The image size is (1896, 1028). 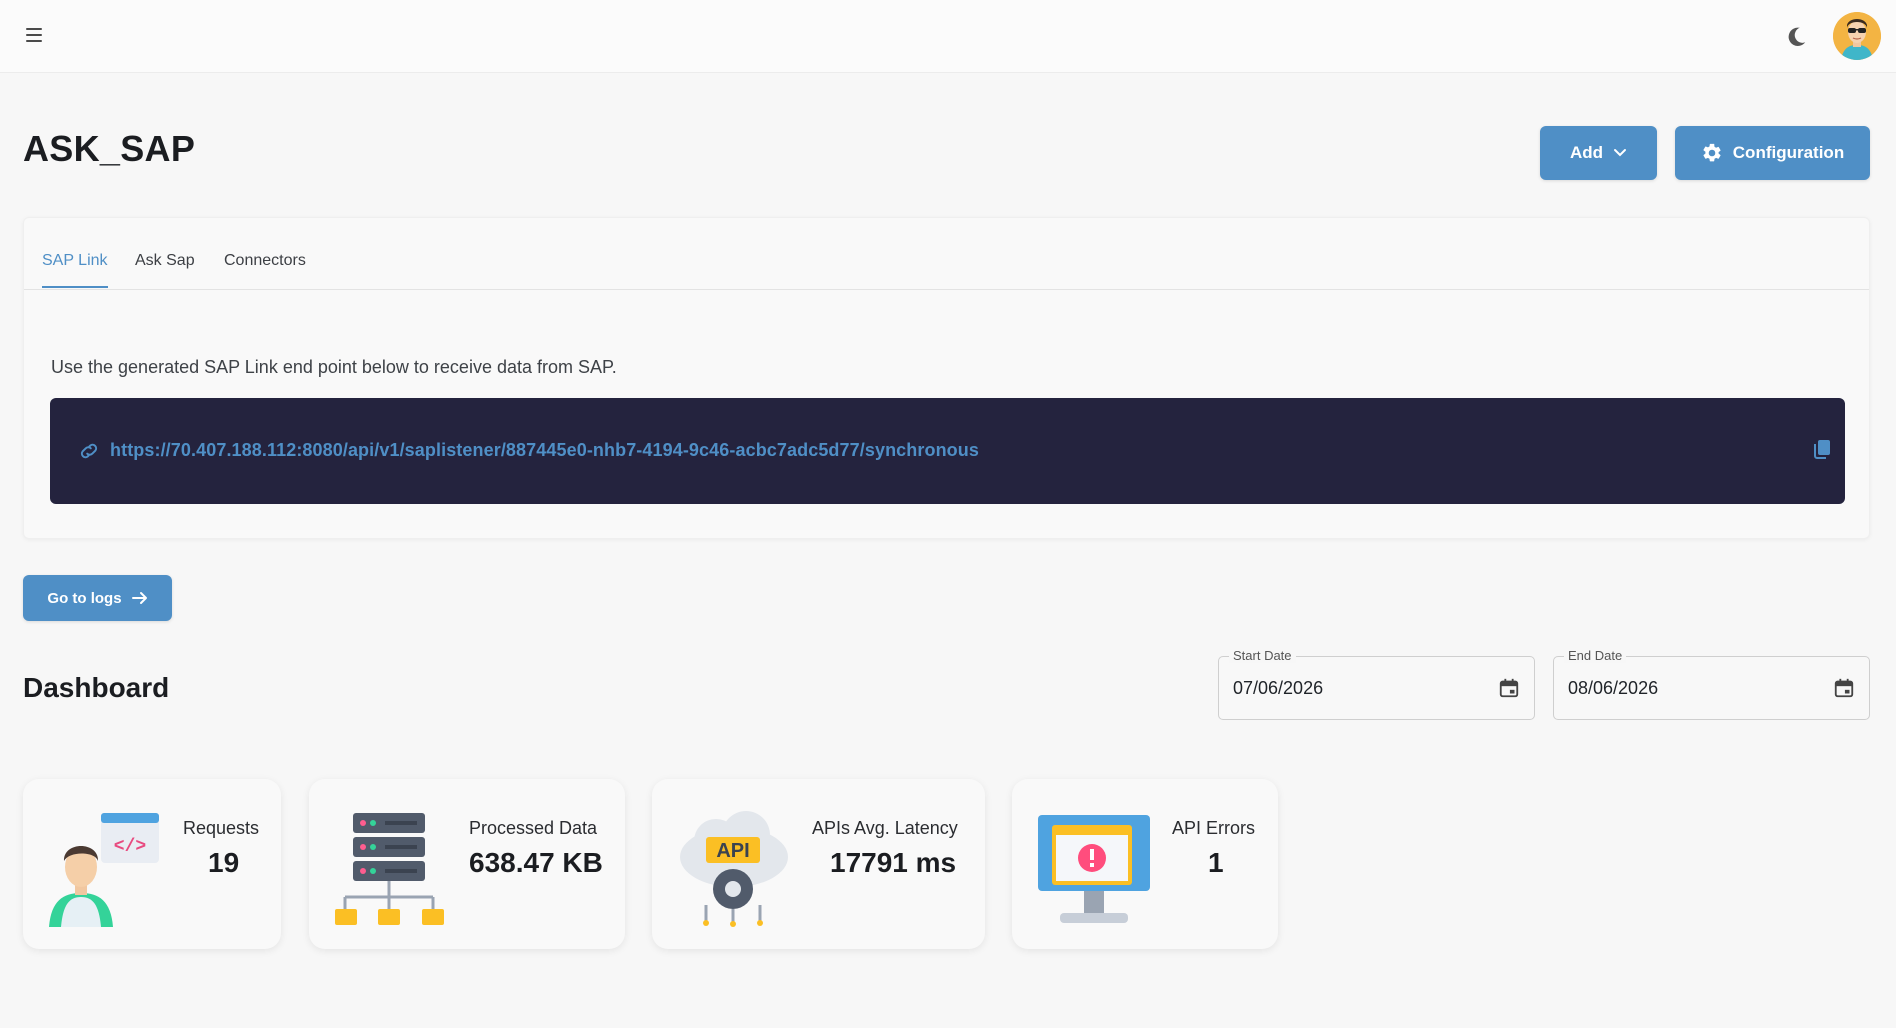 I want to click on tab-sap-link: SAP Link, so click(x=75, y=270).